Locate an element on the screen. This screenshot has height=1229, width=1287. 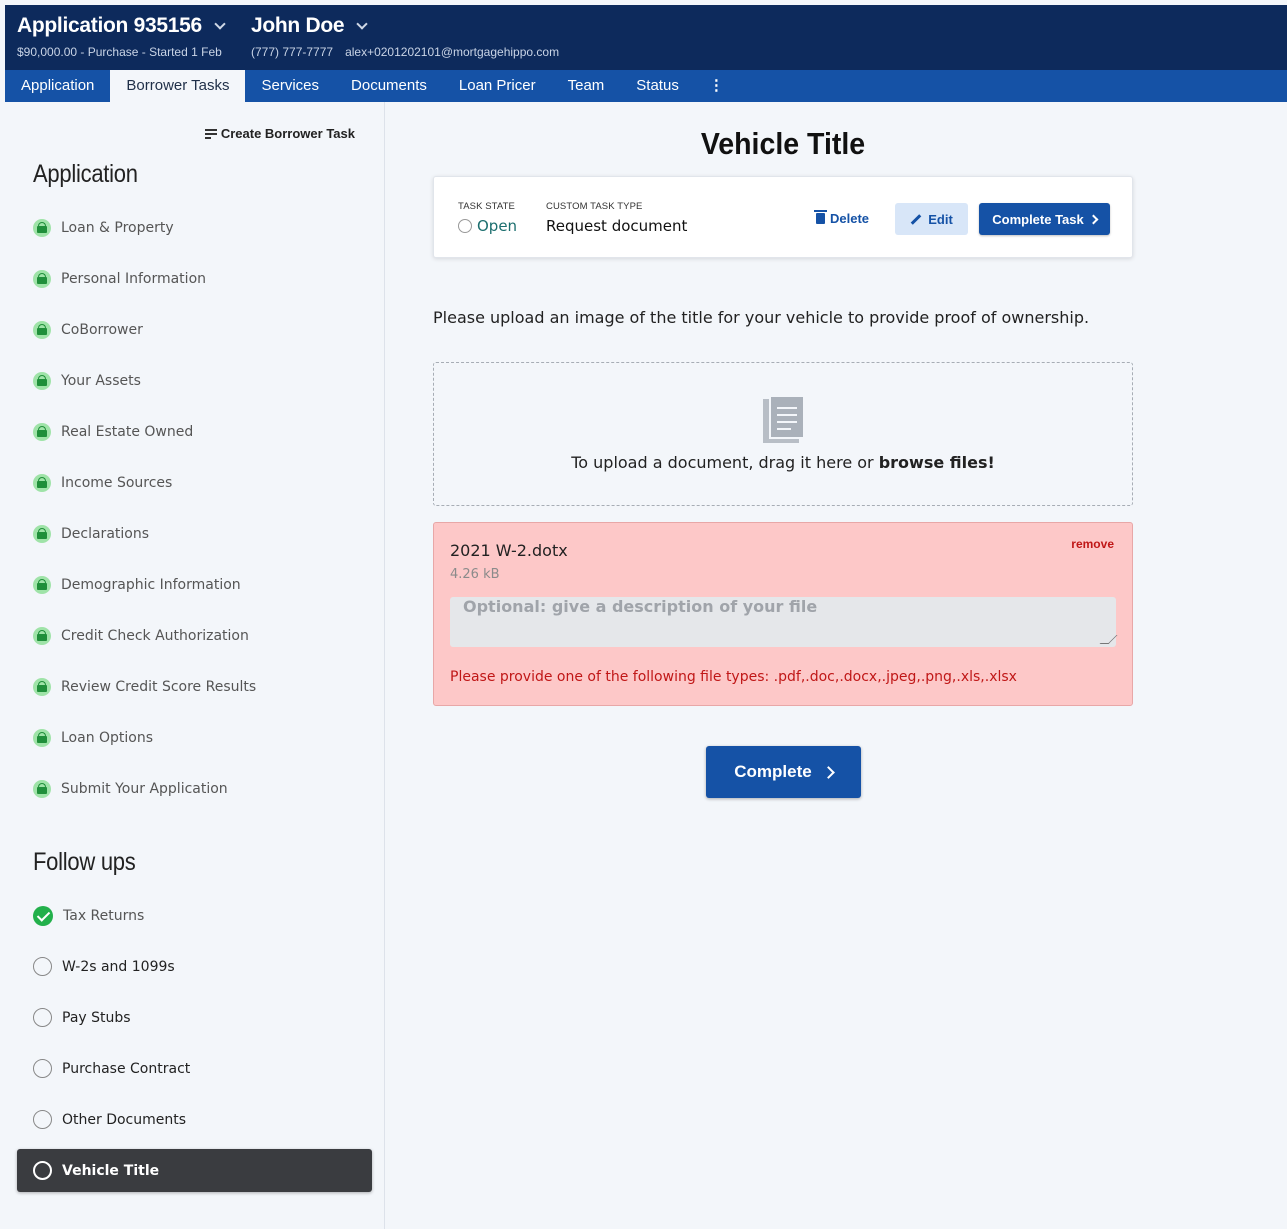
complete-task-button: Complete Task is located at coordinates (1044, 219).